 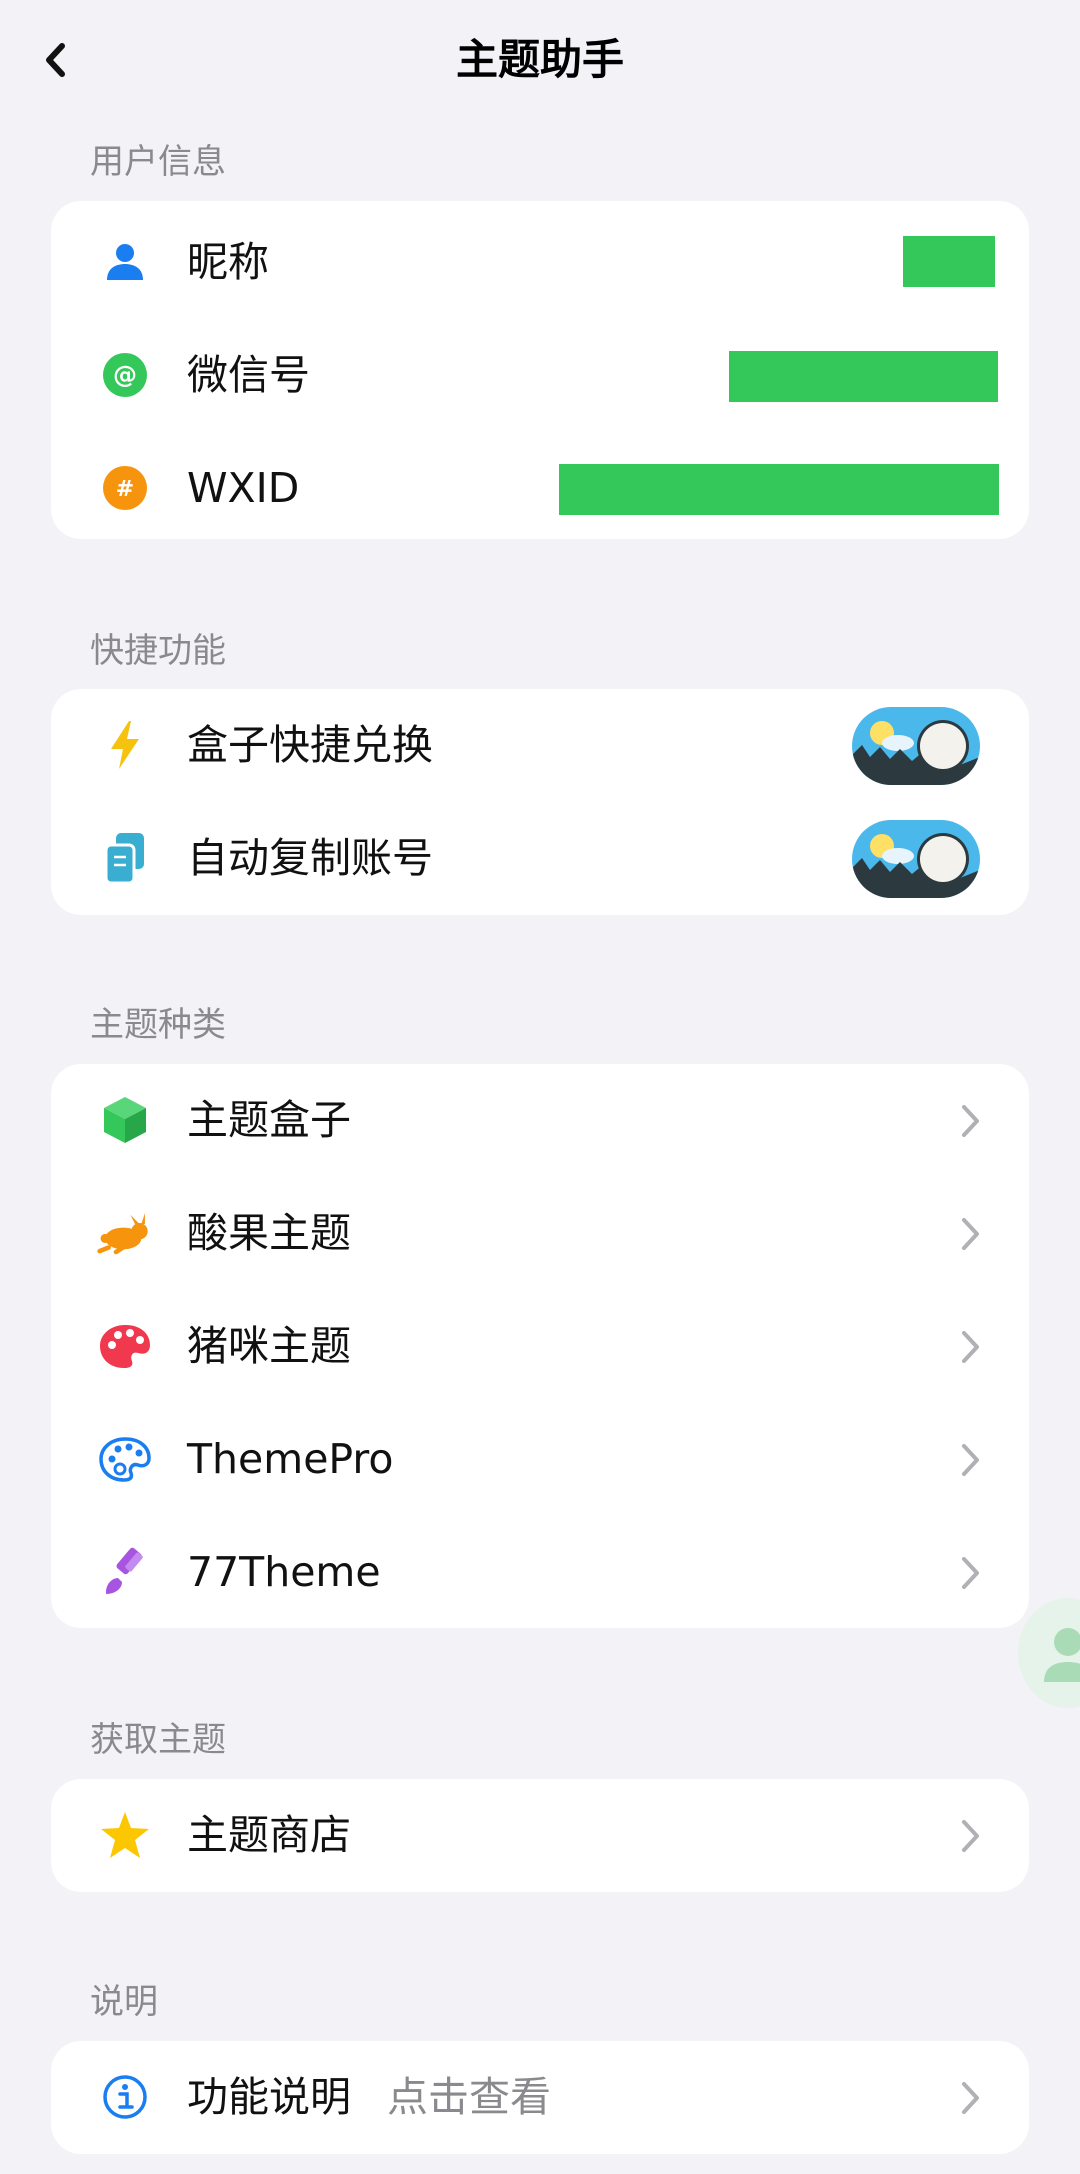 I want to click on row-feature-description: 功能说明 点击查看, so click(x=540, y=2097).